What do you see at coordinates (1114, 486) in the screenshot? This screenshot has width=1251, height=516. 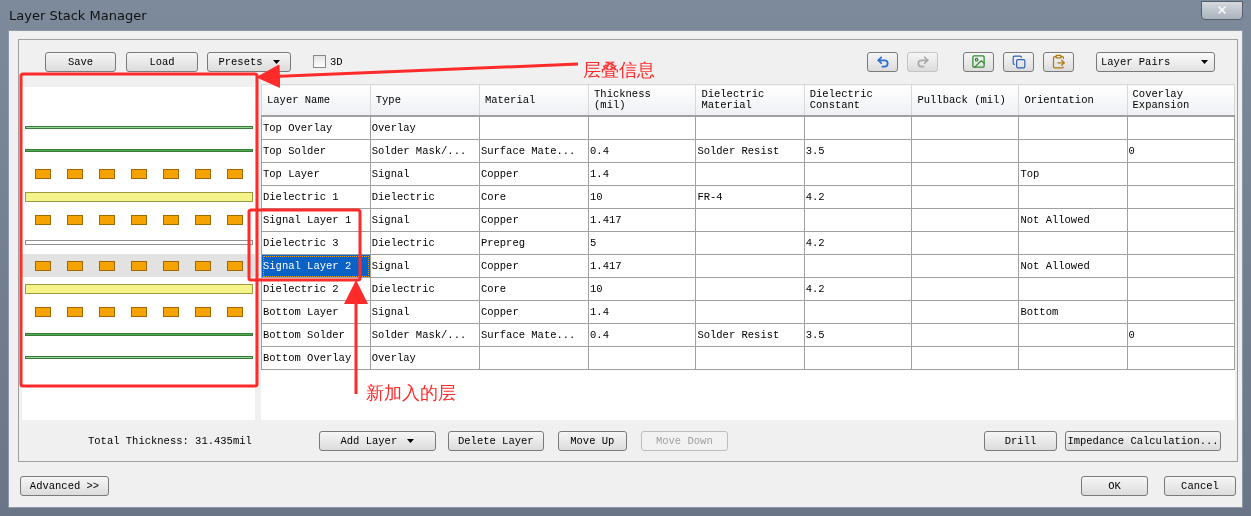 I see `ok-button: OK` at bounding box center [1114, 486].